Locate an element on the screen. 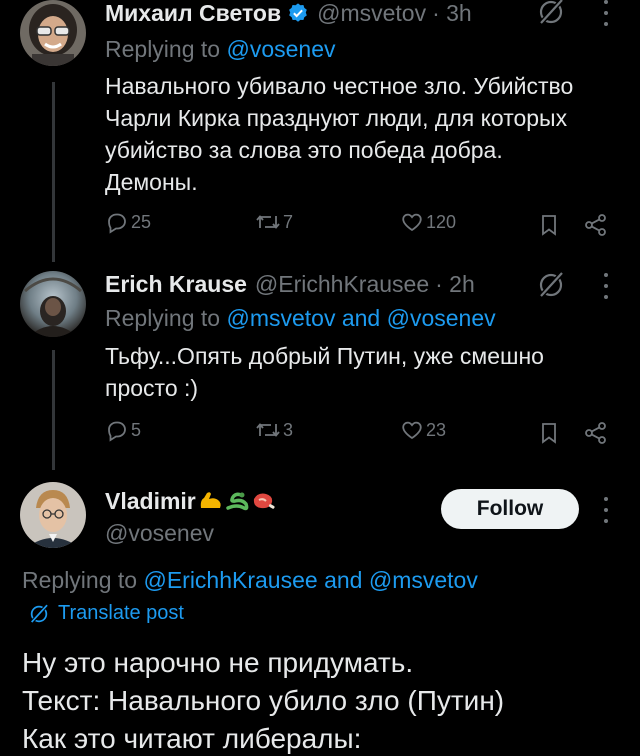 This screenshot has height=756, width=640. like-button: 23 is located at coordinates (423, 430).